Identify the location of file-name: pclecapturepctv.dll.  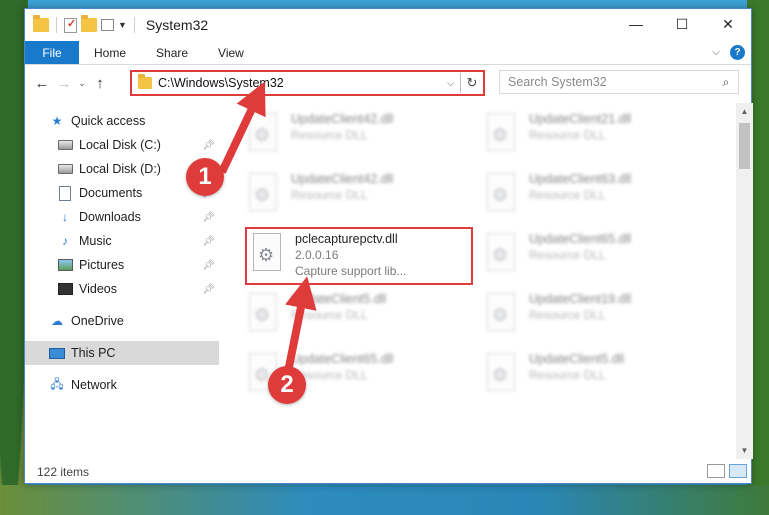
(346, 239).